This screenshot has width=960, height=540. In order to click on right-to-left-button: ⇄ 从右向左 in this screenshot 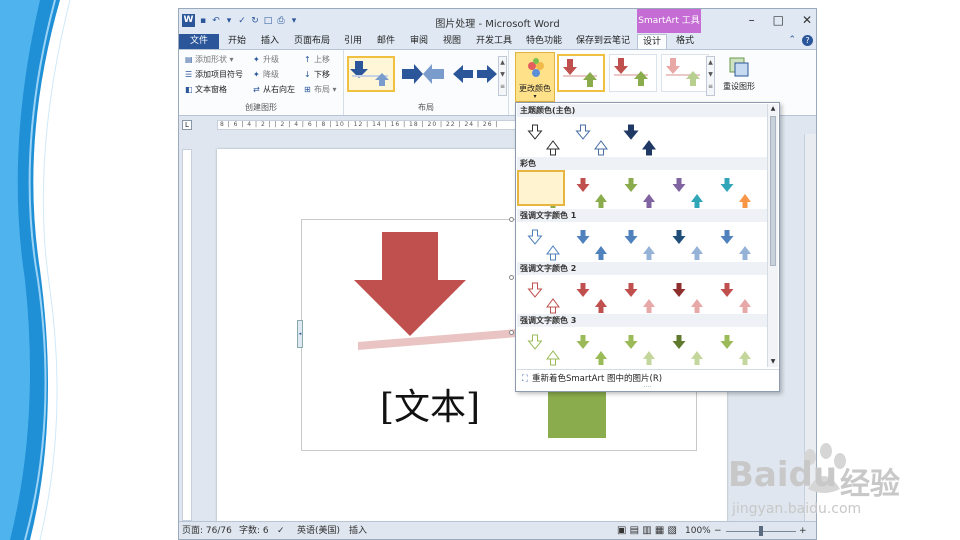, I will do `click(274, 89)`.